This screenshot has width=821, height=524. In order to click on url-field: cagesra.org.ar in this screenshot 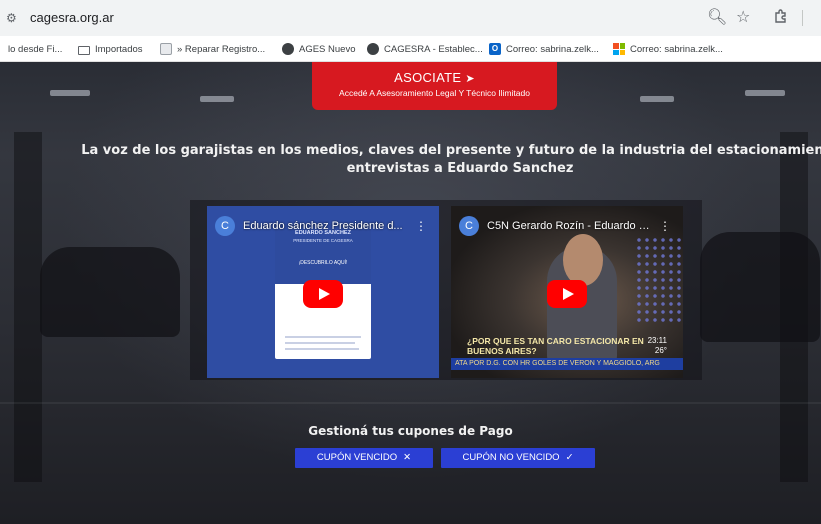, I will do `click(72, 17)`.